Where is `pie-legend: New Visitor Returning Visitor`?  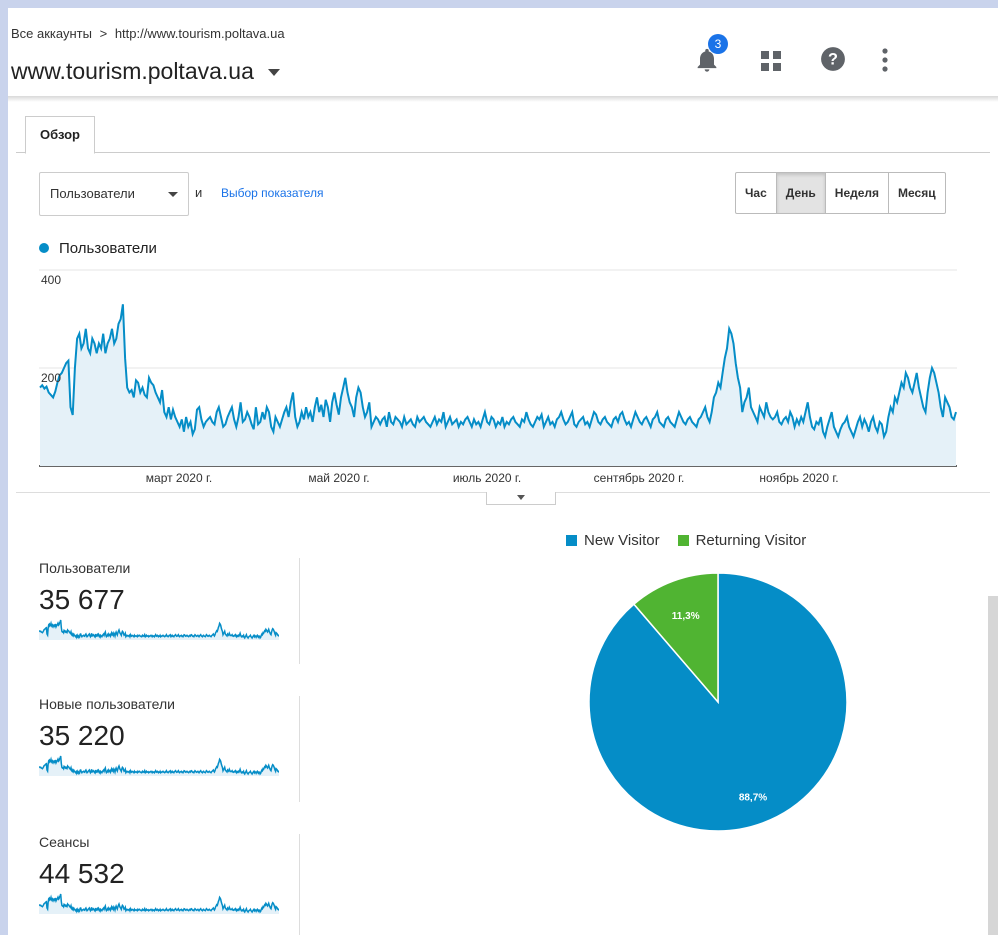 pie-legend: New Visitor Returning Visitor is located at coordinates (686, 540).